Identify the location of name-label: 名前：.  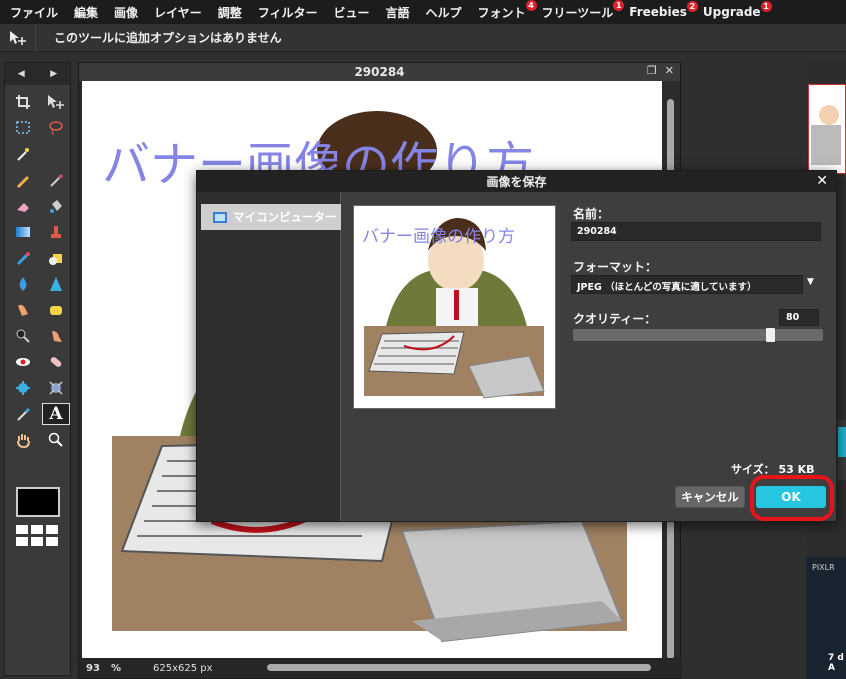
(591, 214).